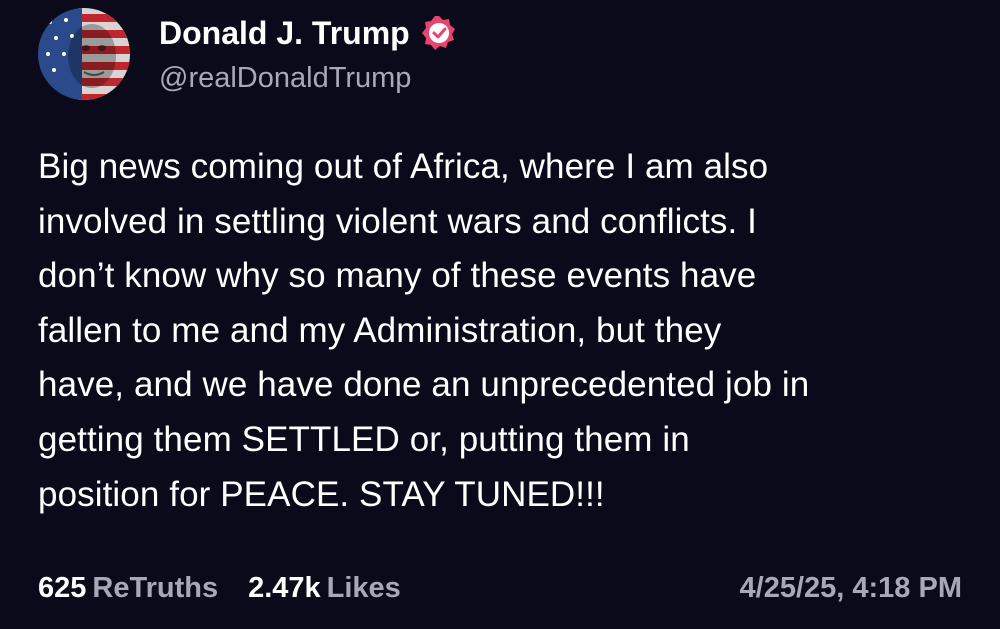  What do you see at coordinates (155, 588) in the screenshot?
I see `retruths-label: ReTruths` at bounding box center [155, 588].